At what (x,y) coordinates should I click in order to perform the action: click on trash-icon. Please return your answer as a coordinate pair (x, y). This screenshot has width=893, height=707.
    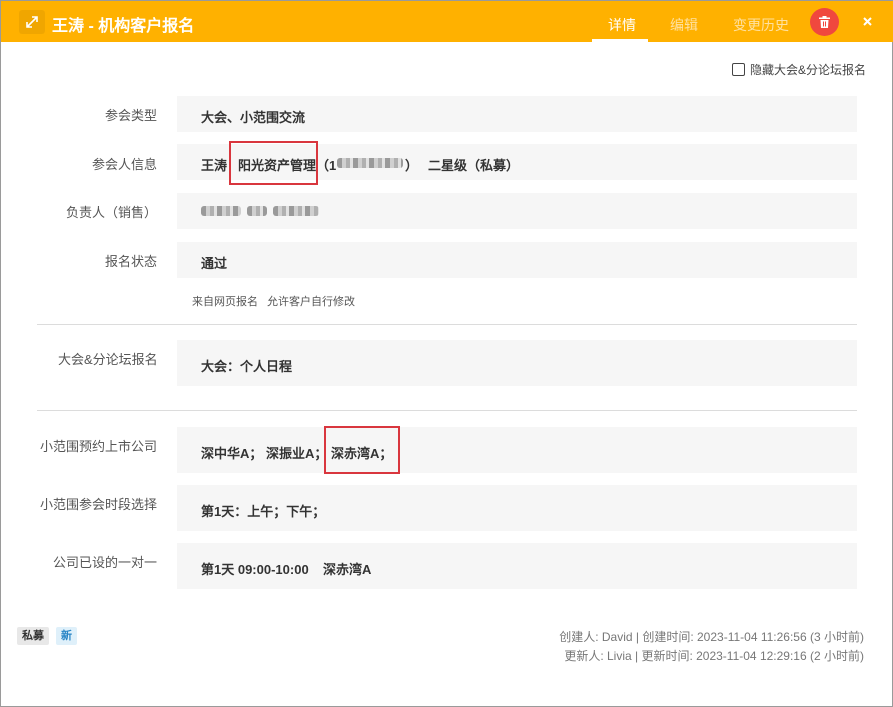
    Looking at the image, I should click on (824, 22).